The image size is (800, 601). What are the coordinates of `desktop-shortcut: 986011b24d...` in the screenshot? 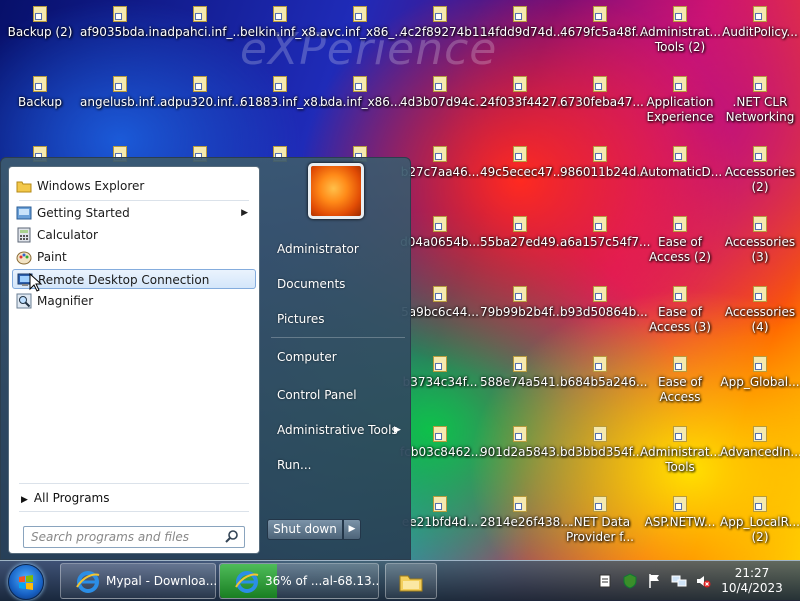 It's located at (604, 163).